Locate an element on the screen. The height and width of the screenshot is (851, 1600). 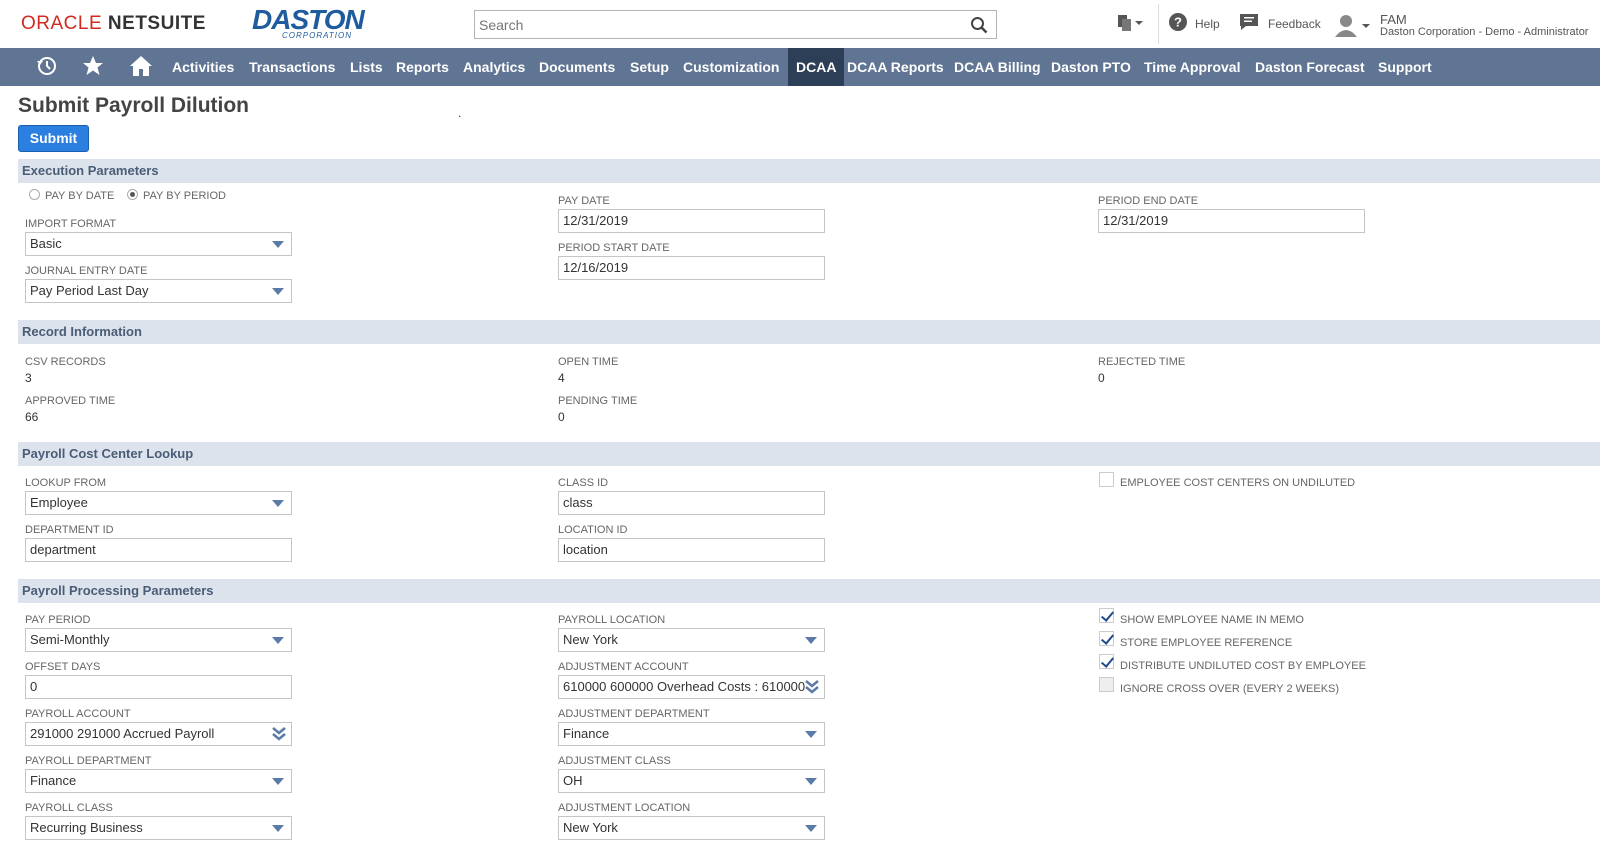
daston-logo-sub: CORPORATION is located at coordinates (317, 35).